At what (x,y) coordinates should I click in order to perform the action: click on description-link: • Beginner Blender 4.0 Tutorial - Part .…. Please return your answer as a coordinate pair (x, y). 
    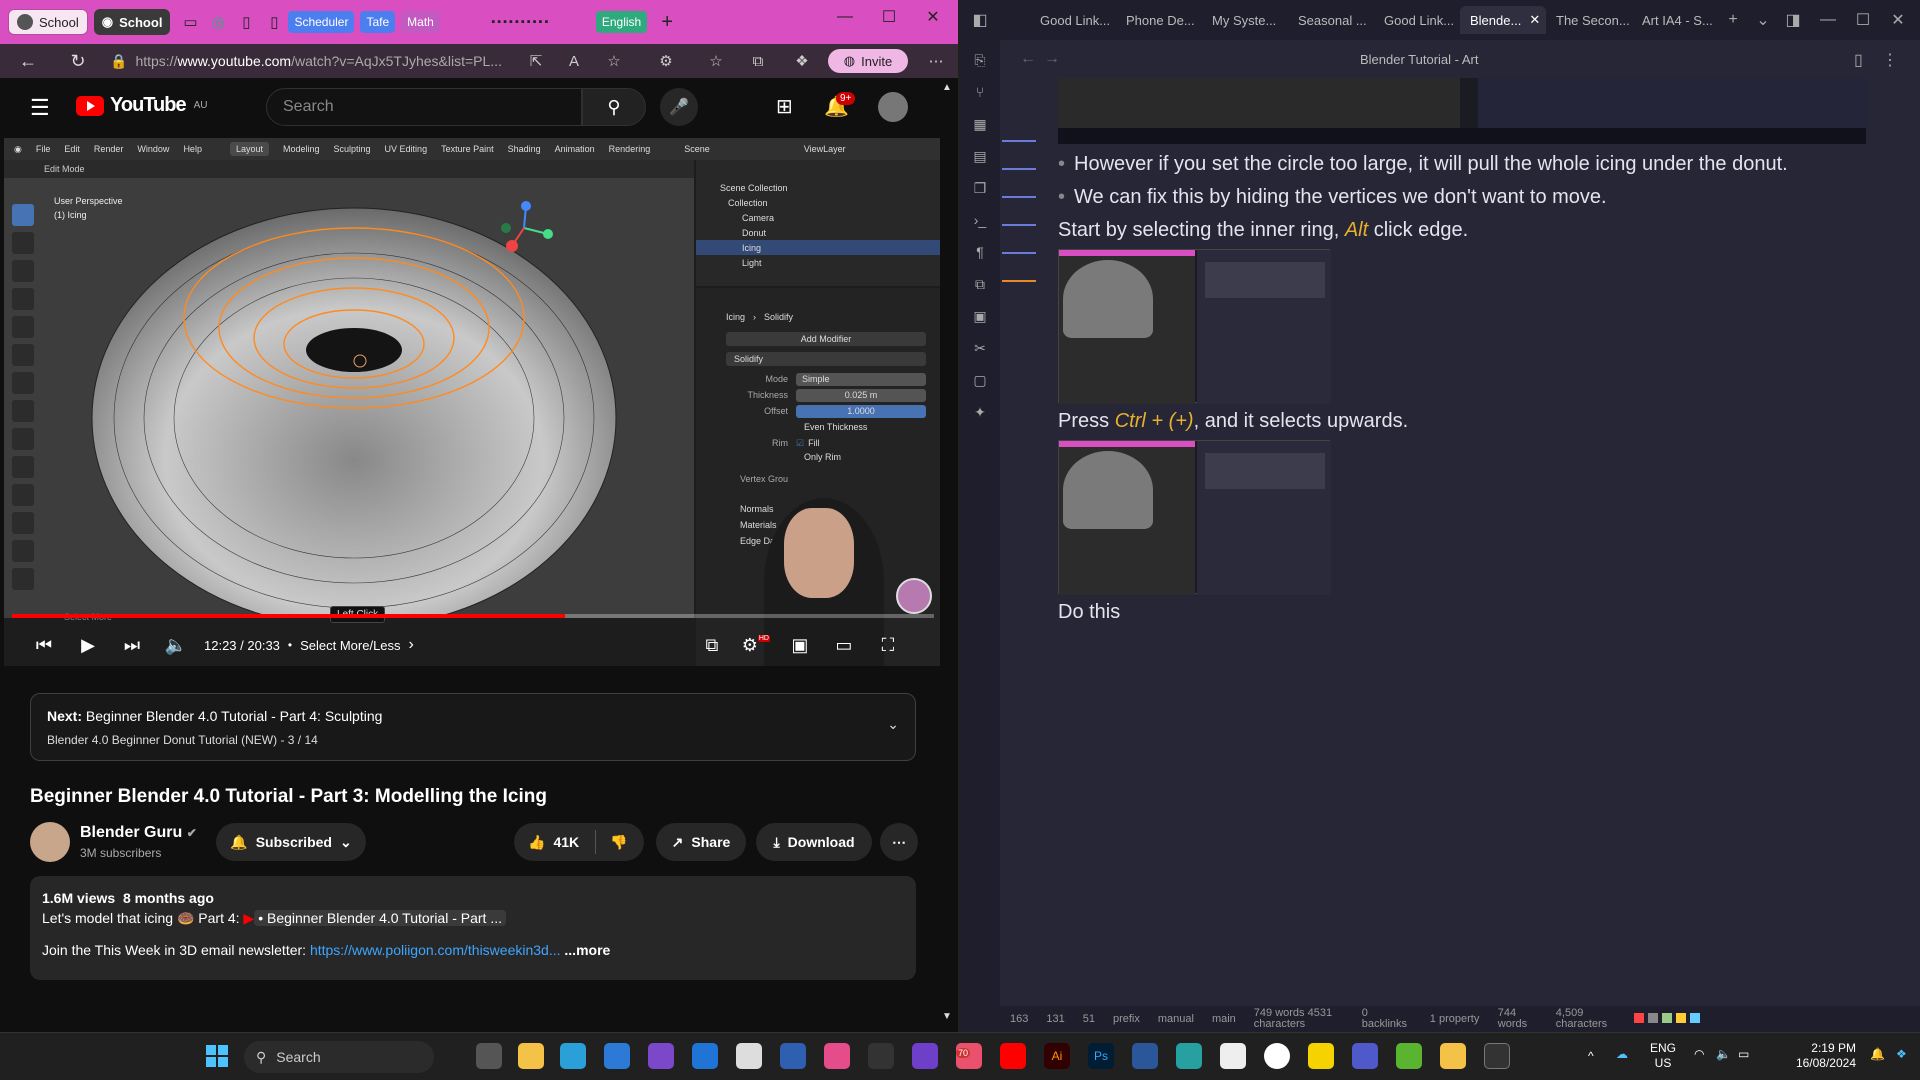
    Looking at the image, I should click on (380, 918).